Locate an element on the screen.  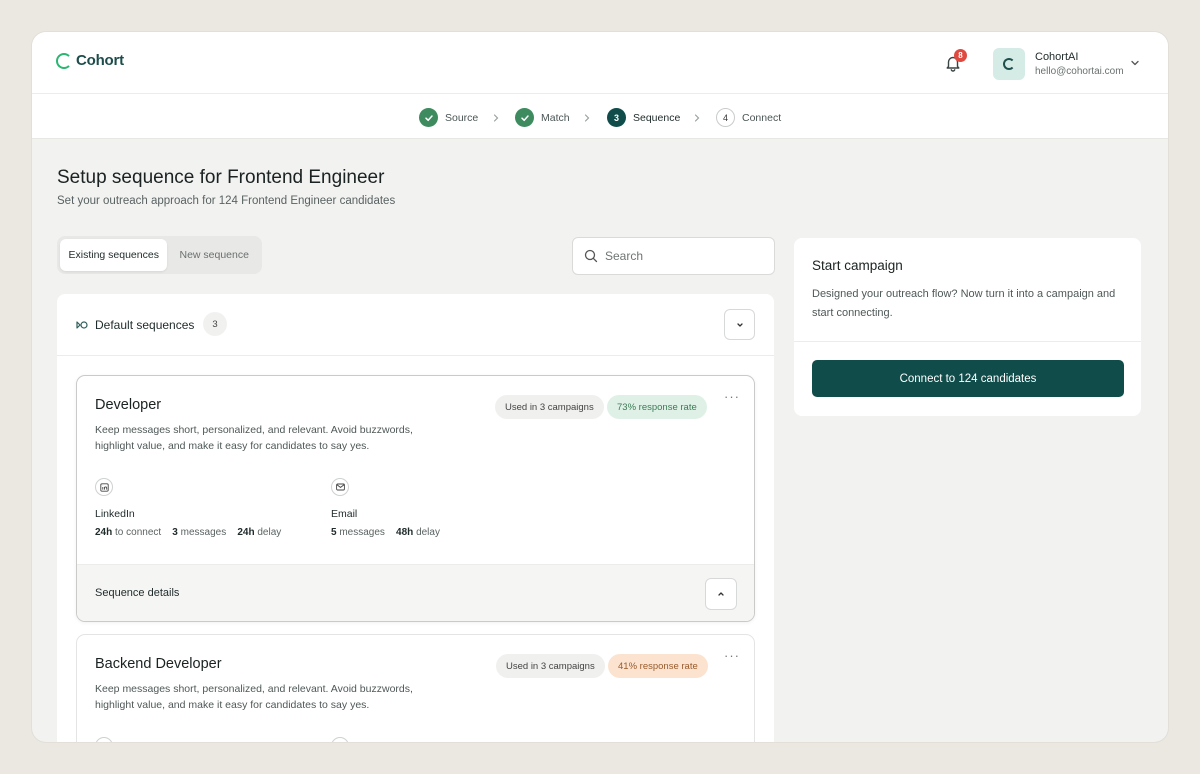
step-number: 3 is located at coordinates (616, 117).